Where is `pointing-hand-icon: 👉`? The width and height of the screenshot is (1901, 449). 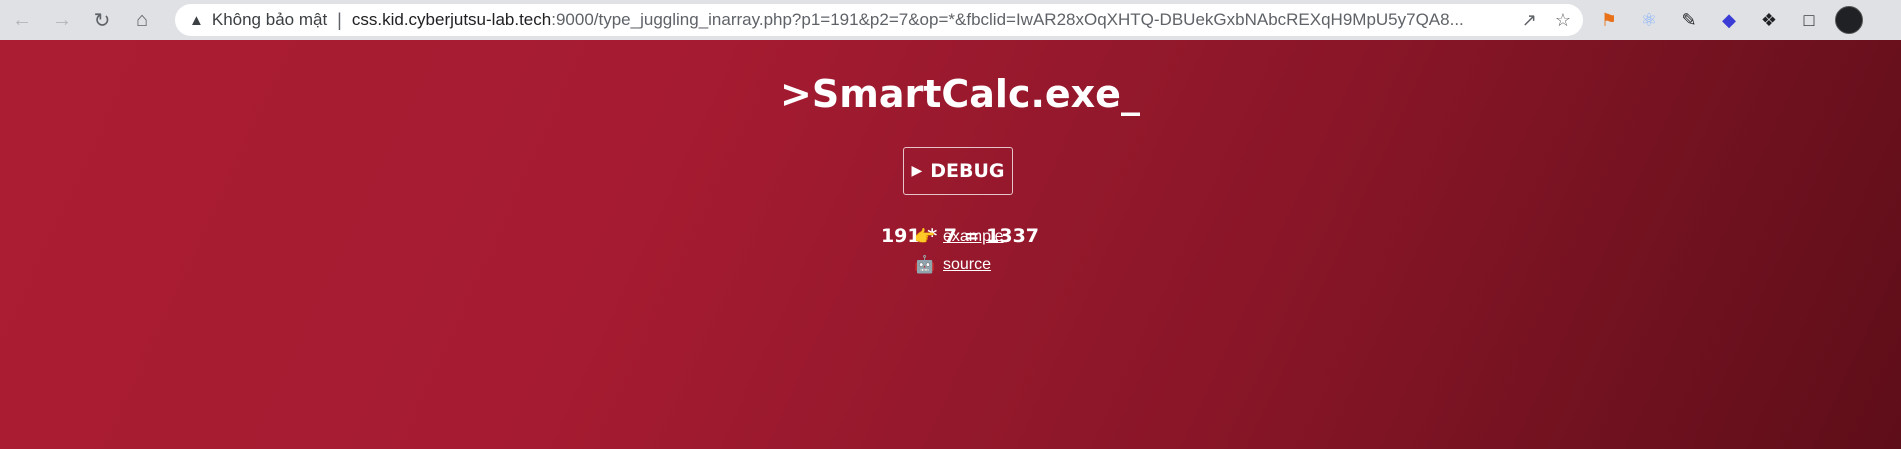 pointing-hand-icon: 👉 is located at coordinates (925, 236).